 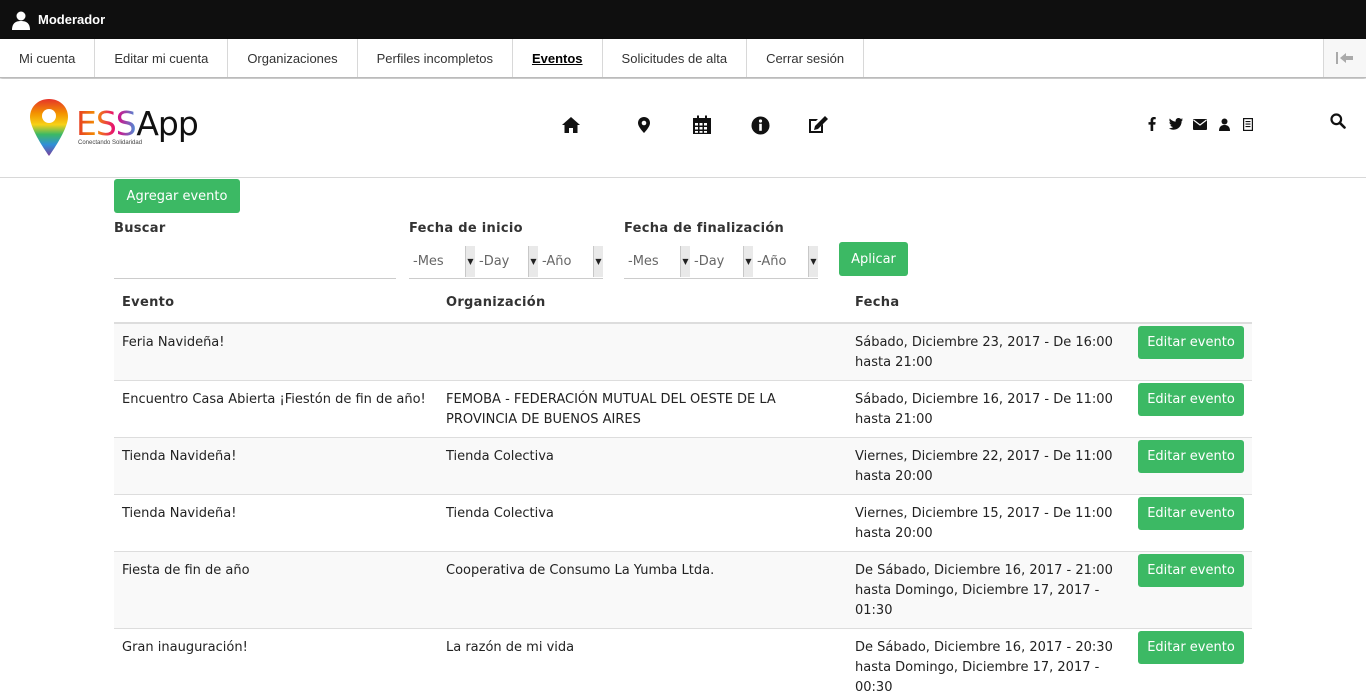 I want to click on main-nav, so click(x=702, y=125).